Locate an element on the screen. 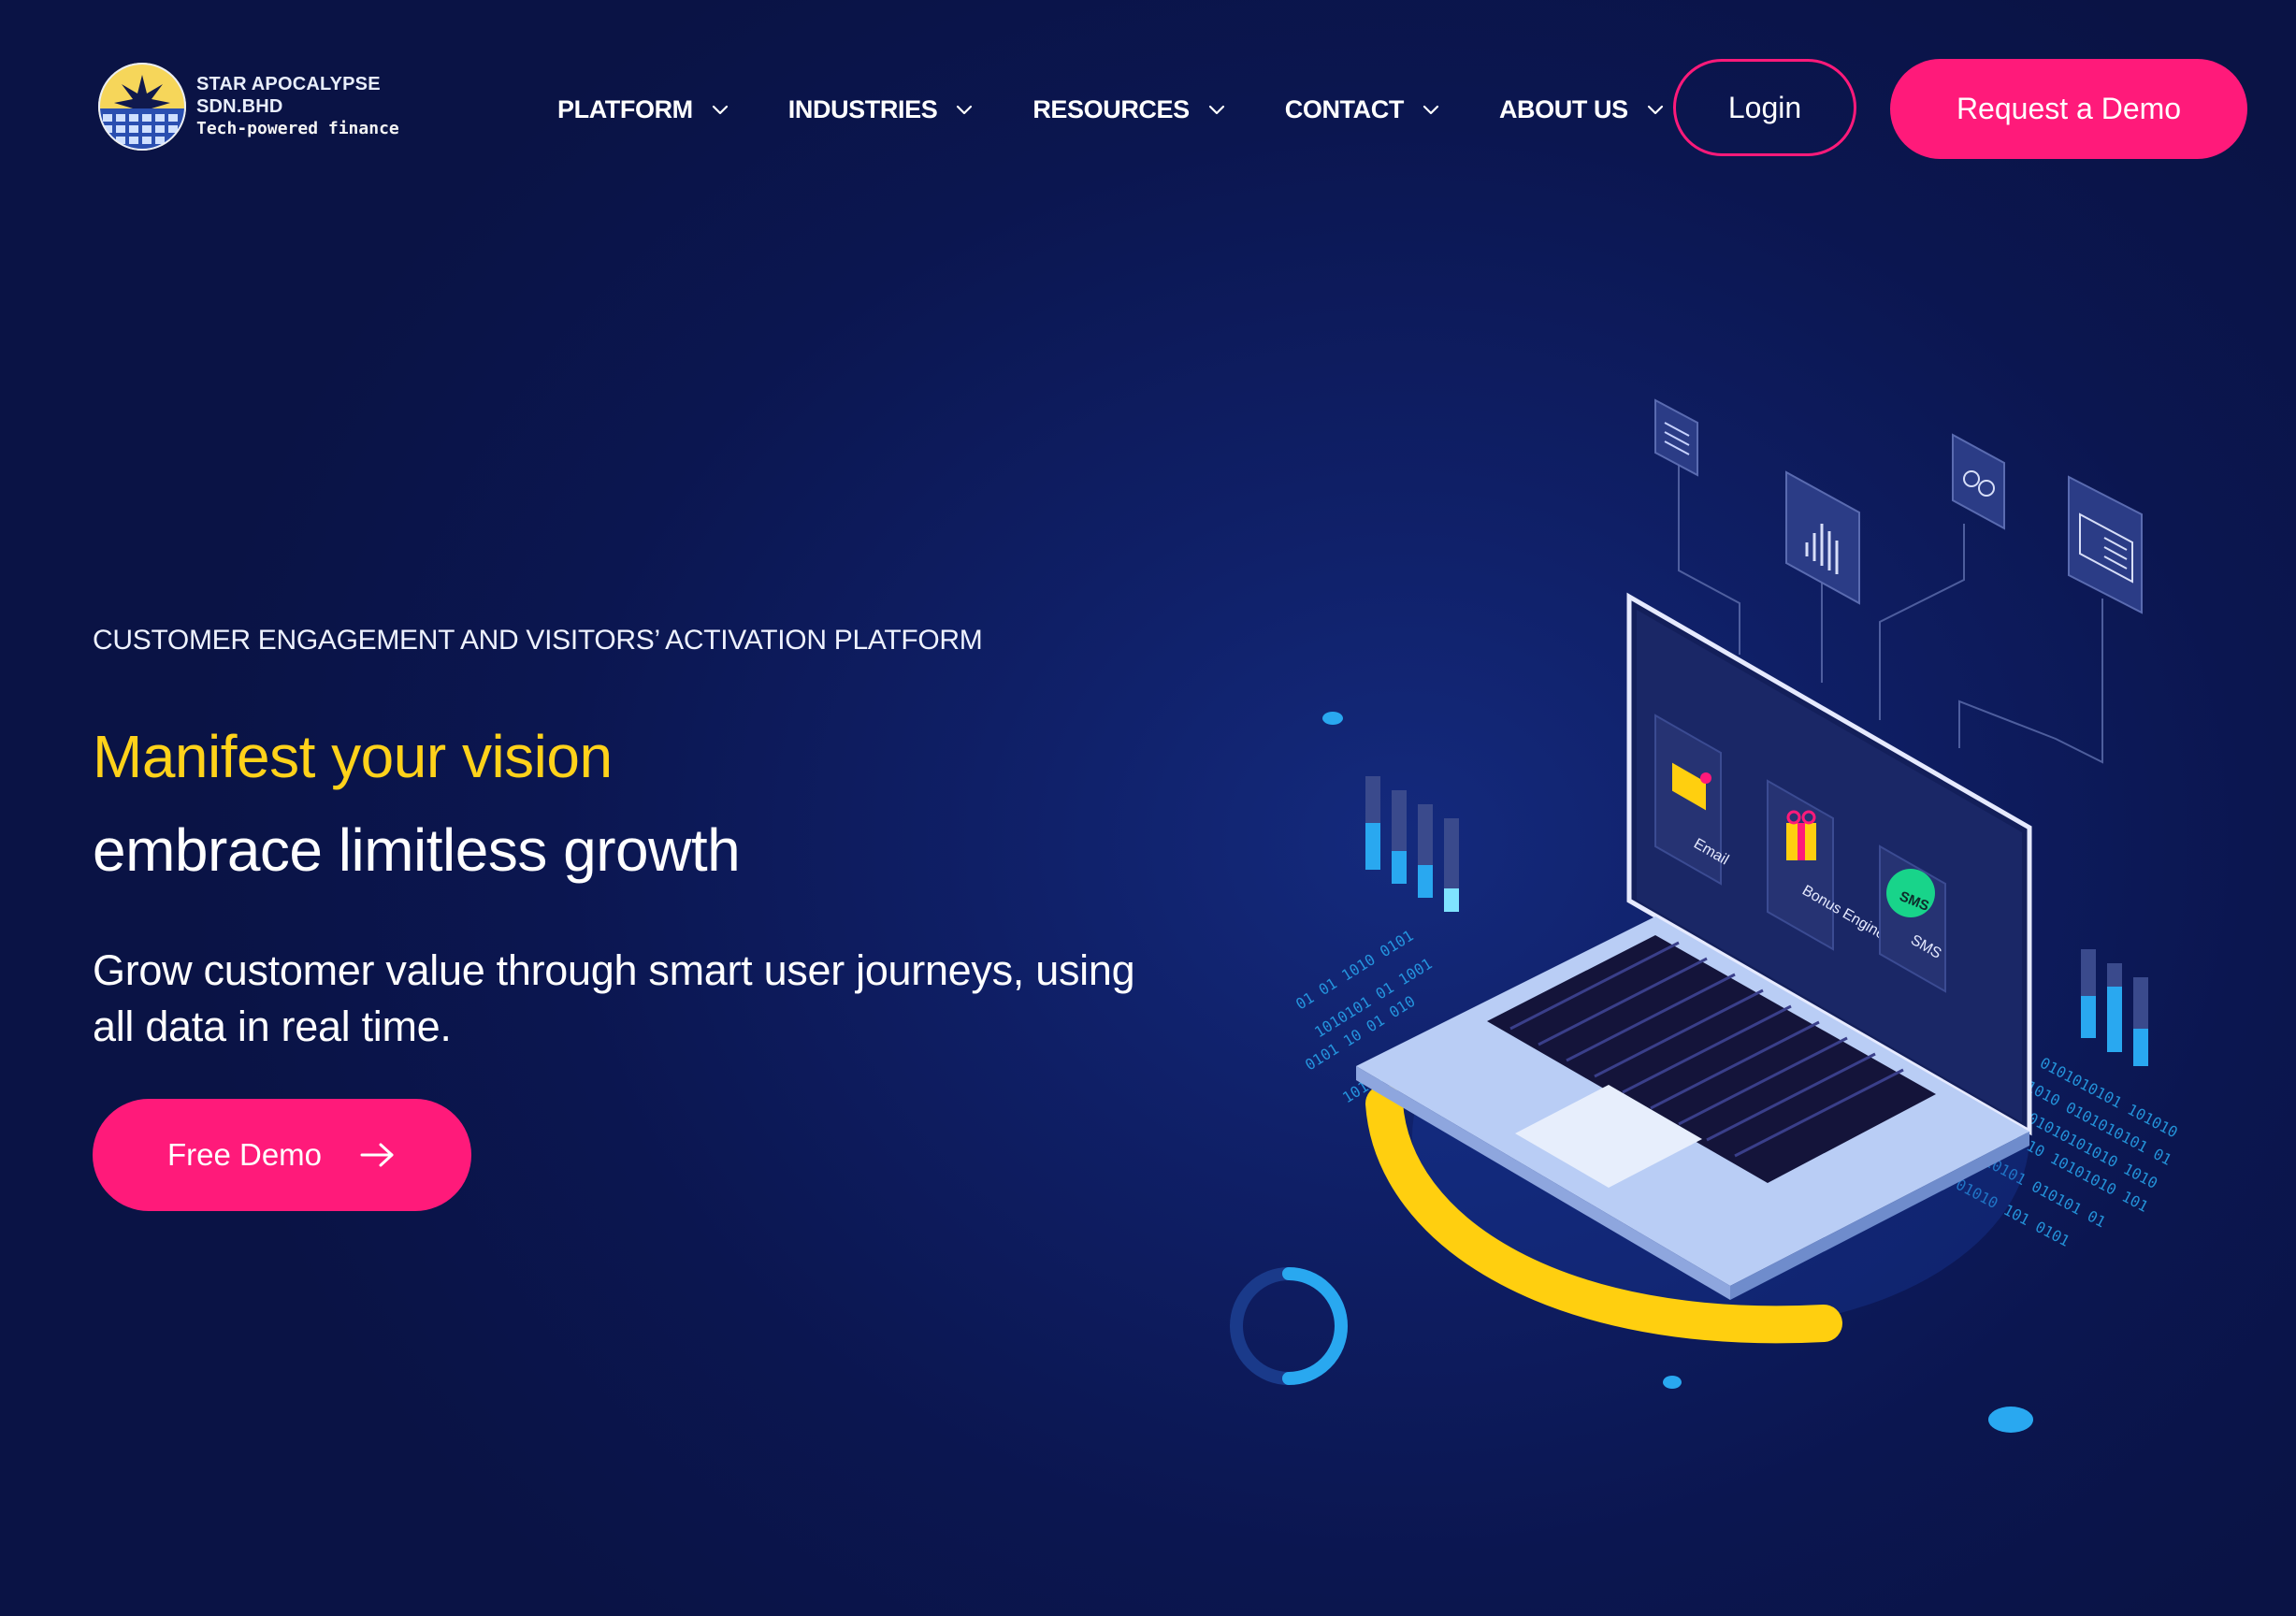 This screenshot has height=1616, width=2296. ring-graphic is located at coordinates (1289, 1326).